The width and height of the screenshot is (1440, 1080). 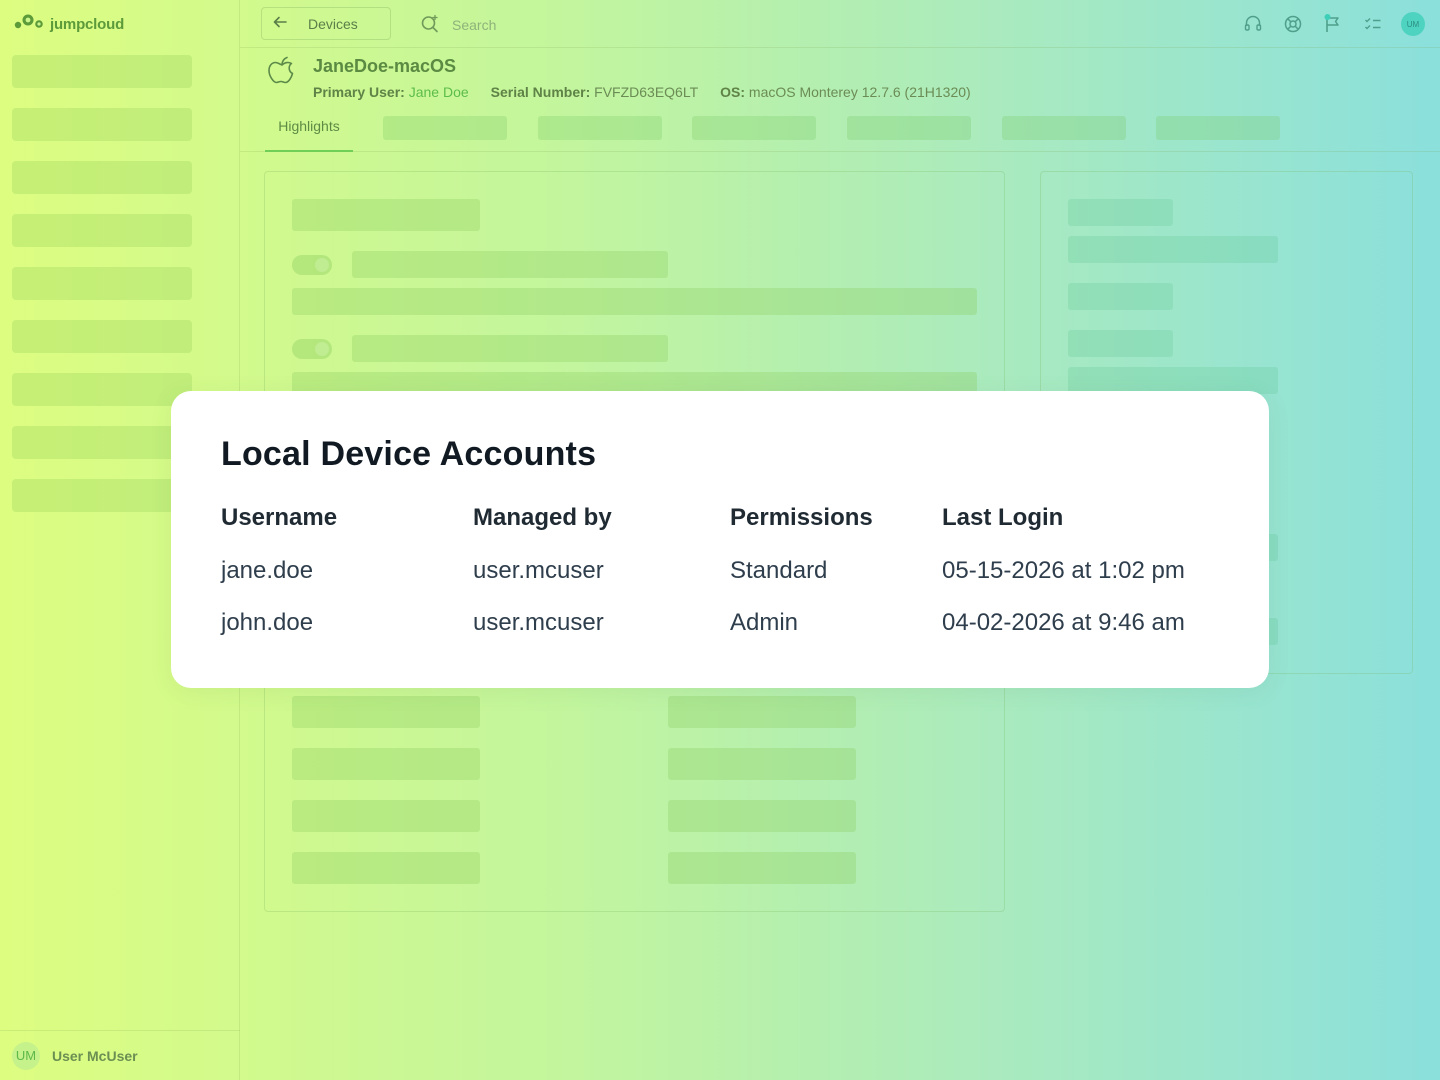 What do you see at coordinates (1373, 24) in the screenshot?
I see `task-list-icon` at bounding box center [1373, 24].